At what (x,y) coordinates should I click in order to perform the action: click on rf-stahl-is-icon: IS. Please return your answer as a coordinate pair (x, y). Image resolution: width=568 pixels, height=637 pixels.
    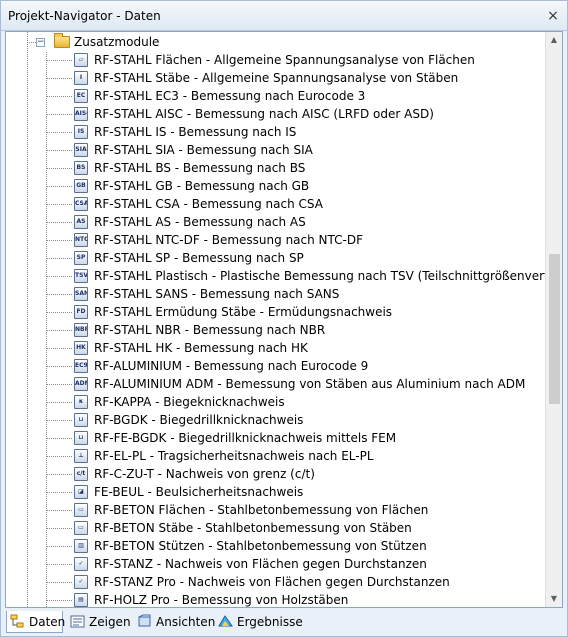
    Looking at the image, I should click on (81, 132).